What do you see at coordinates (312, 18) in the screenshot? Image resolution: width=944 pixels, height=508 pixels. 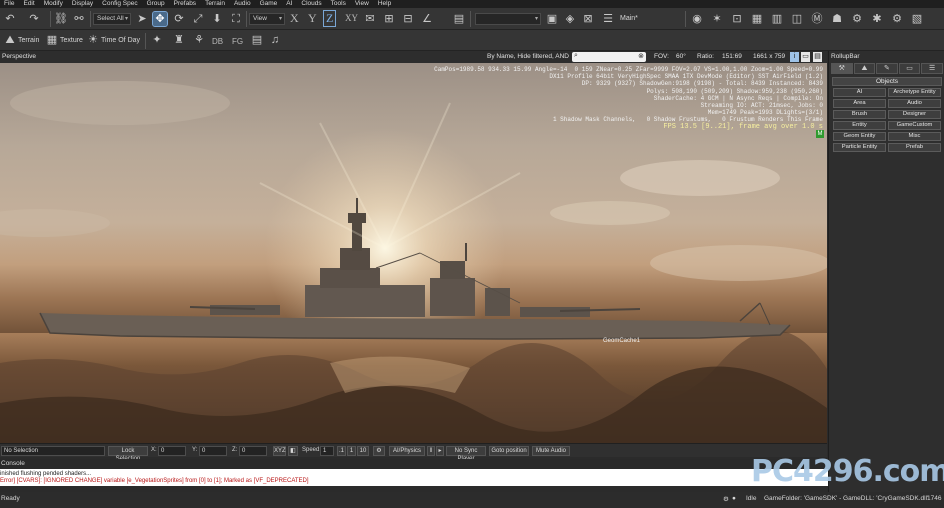 I see `axis-y: Y` at bounding box center [312, 18].